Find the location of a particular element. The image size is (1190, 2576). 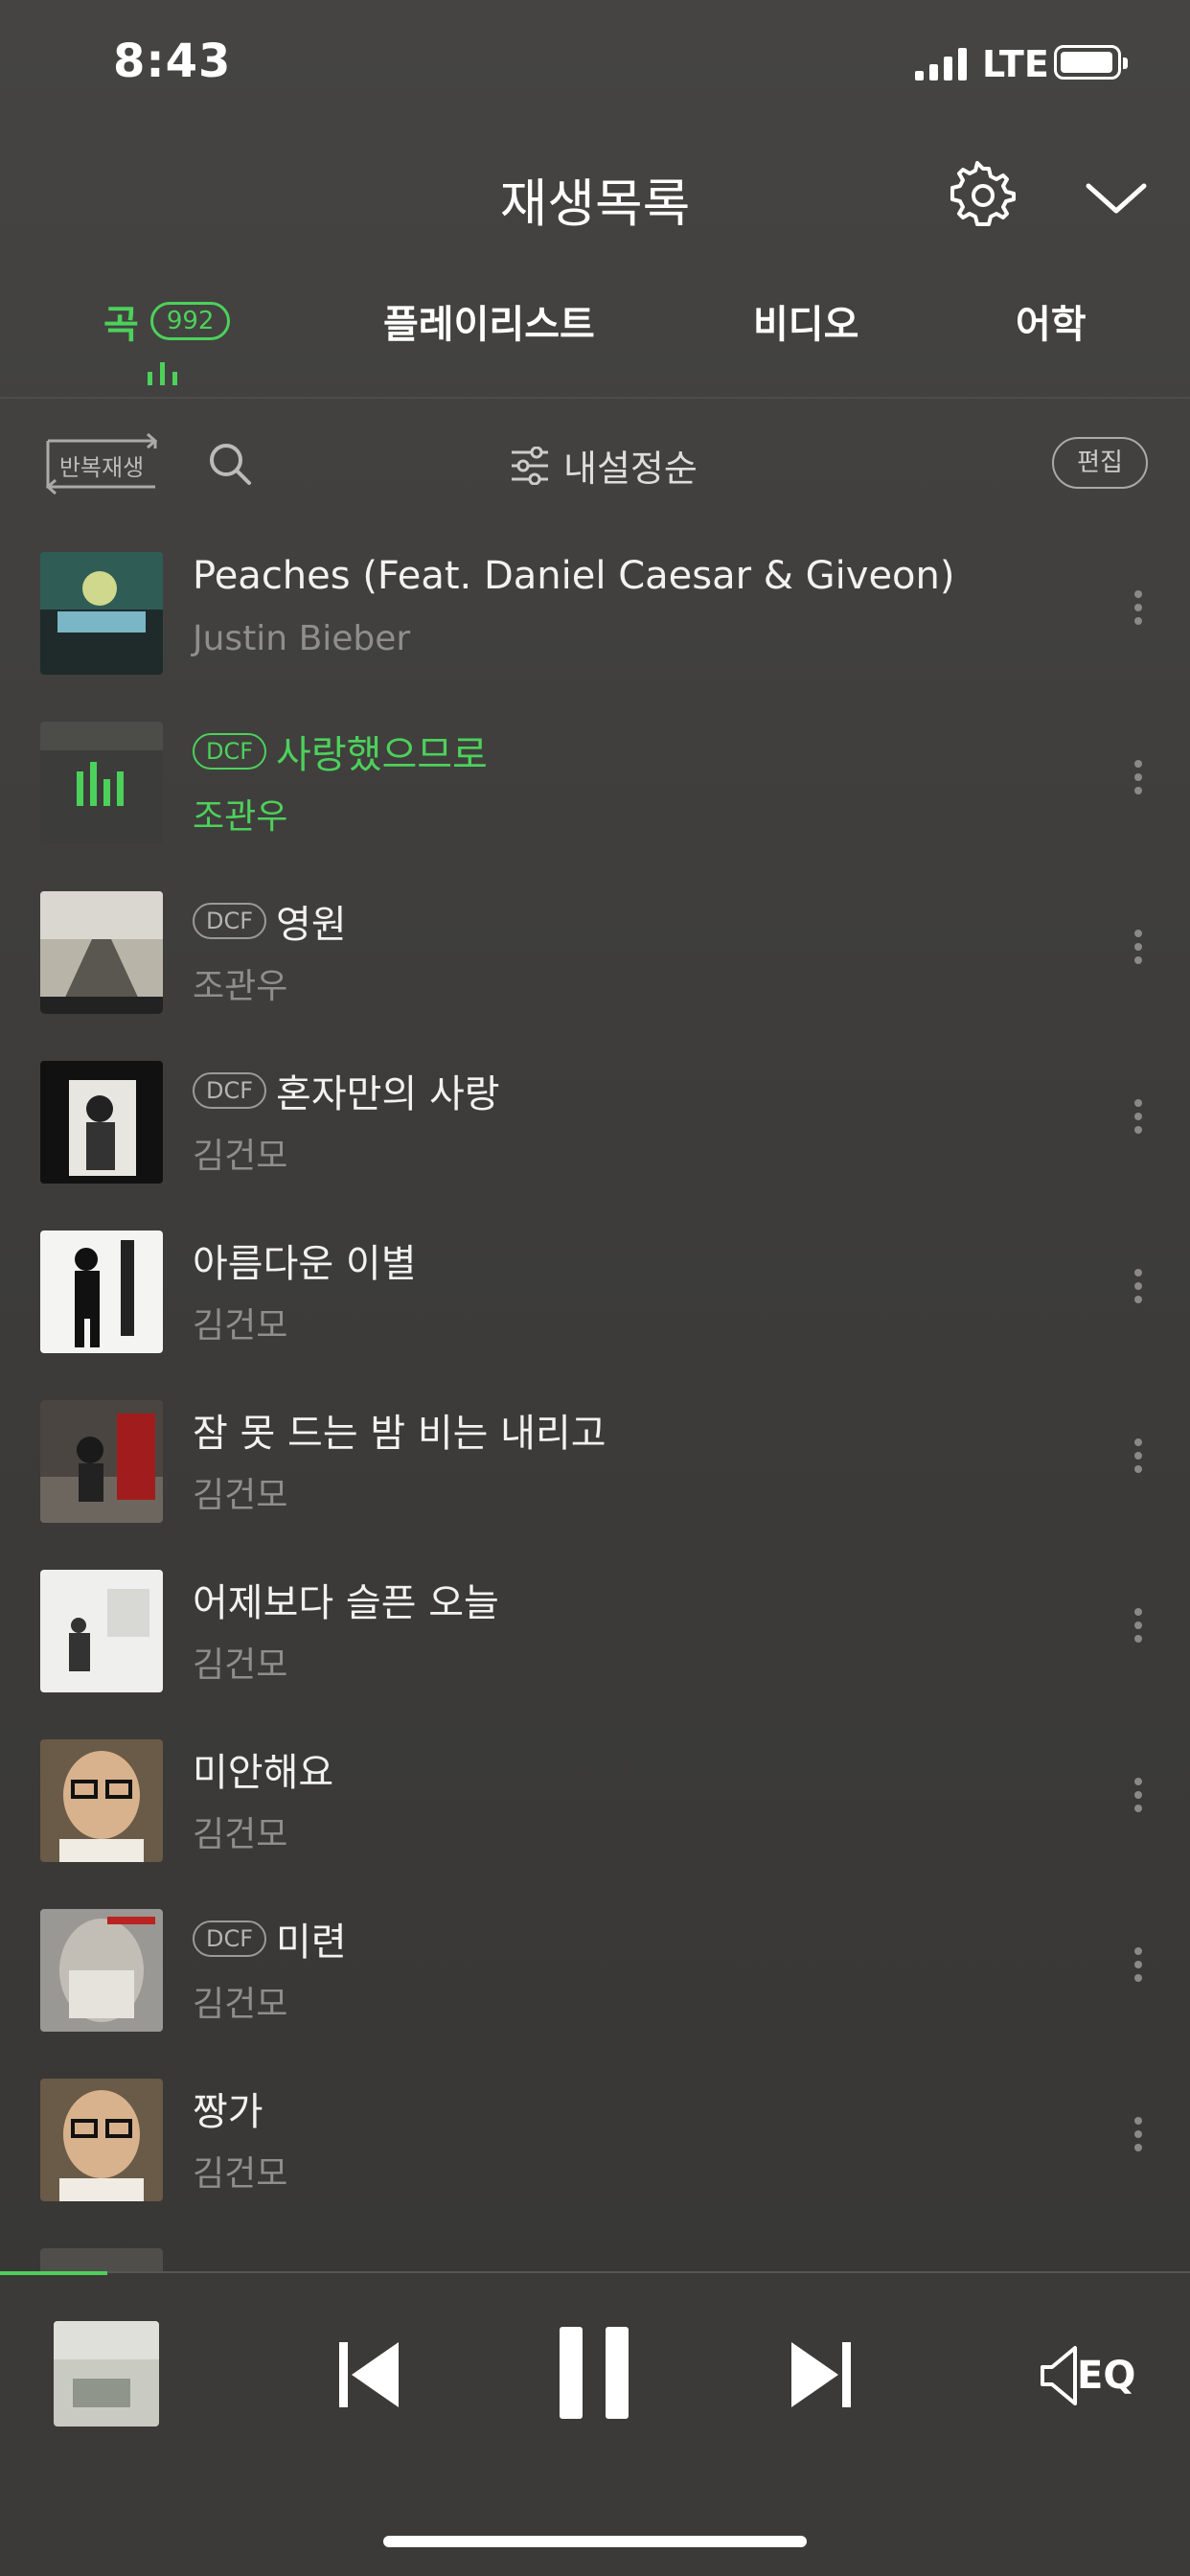

tab-songs-label: 곡 is located at coordinates (121, 325).